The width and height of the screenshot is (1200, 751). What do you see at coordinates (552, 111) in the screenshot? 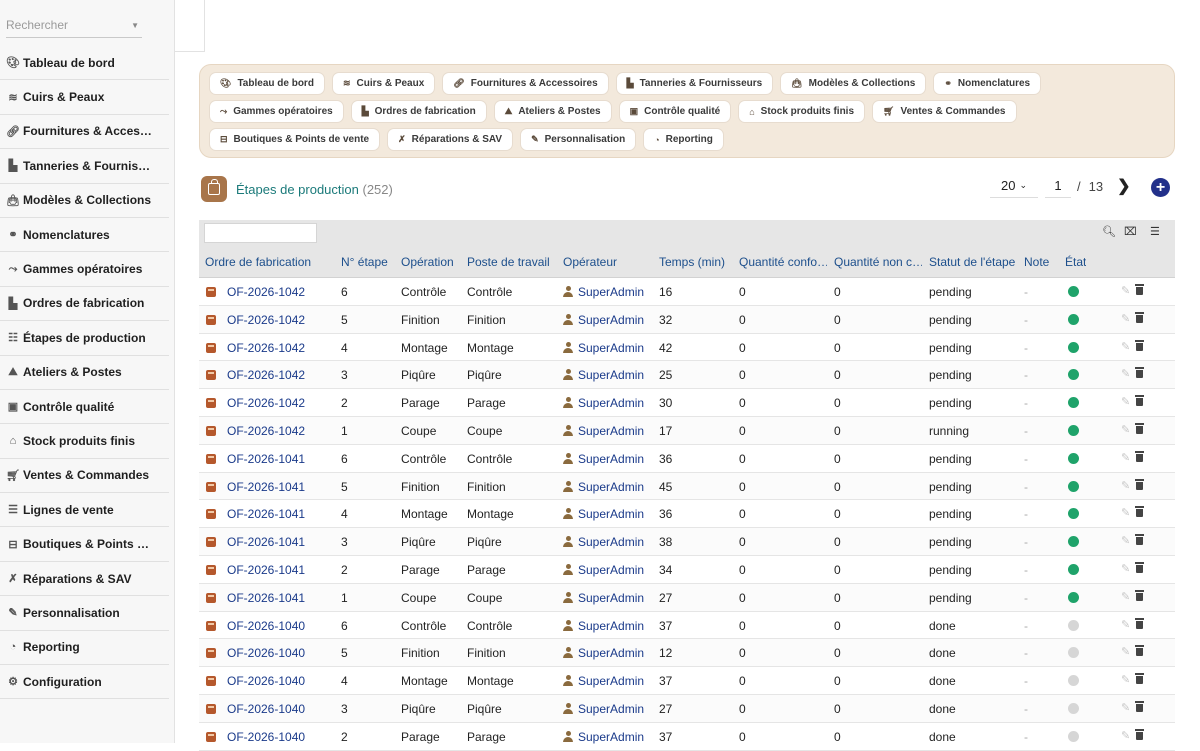
I see `module-button: ⛰ Ateliers & Postes` at bounding box center [552, 111].